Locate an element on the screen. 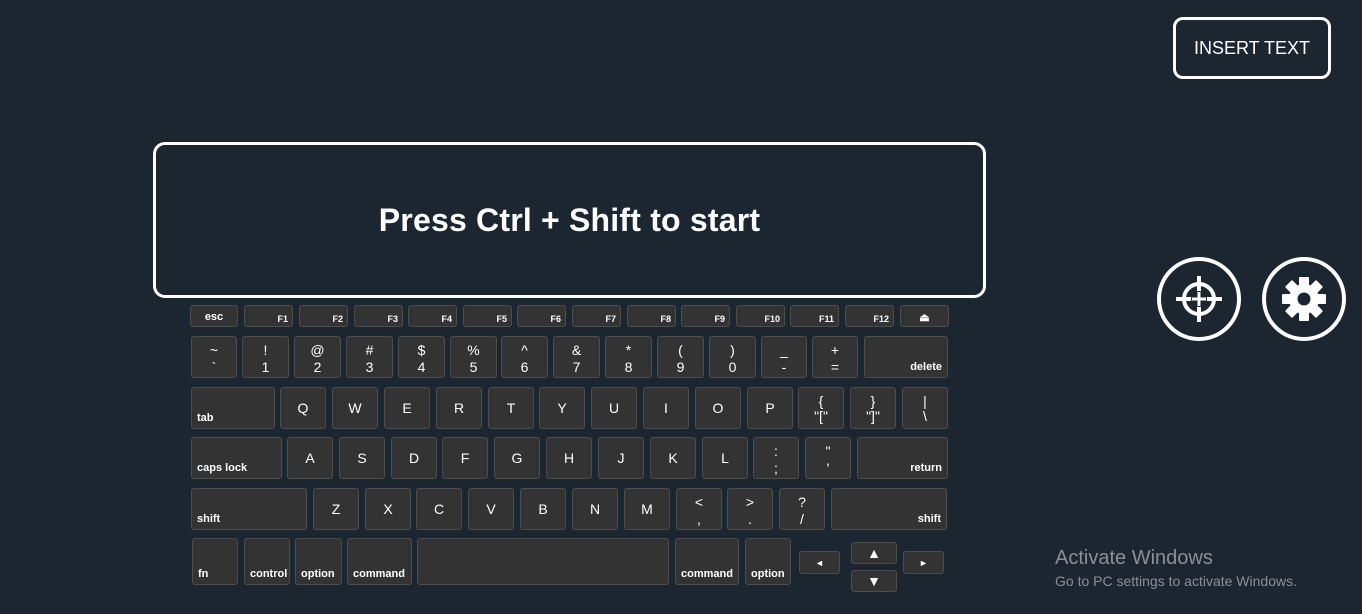  key-option-right: option is located at coordinates (768, 561).